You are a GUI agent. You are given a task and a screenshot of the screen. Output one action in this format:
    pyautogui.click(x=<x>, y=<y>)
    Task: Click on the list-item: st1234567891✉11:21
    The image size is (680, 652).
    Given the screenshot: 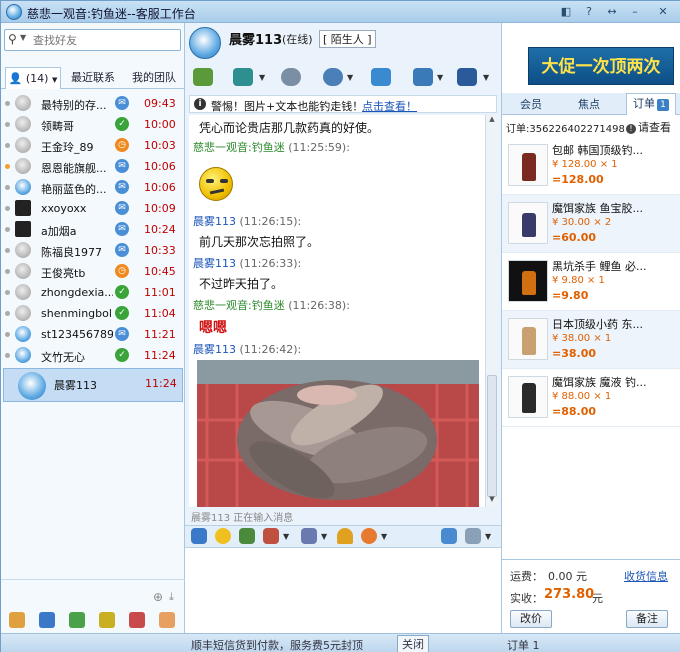 What is the action you would take?
    pyautogui.click(x=93, y=334)
    